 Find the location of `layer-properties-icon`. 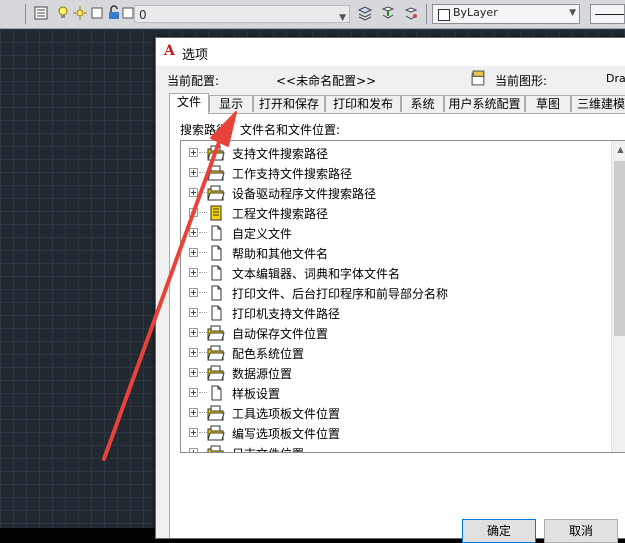

layer-properties-icon is located at coordinates (41, 13).